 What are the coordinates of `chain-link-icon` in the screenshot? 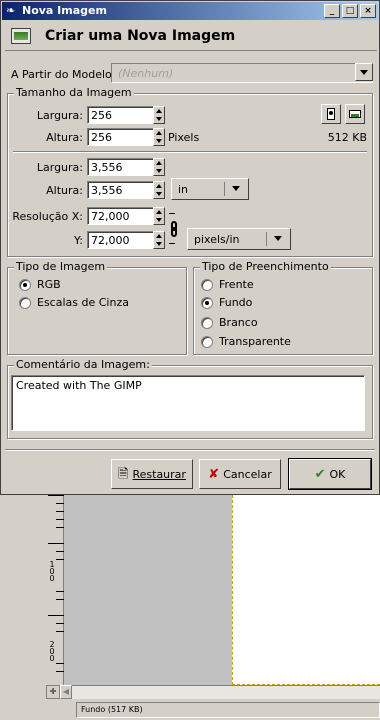 It's located at (174, 228).